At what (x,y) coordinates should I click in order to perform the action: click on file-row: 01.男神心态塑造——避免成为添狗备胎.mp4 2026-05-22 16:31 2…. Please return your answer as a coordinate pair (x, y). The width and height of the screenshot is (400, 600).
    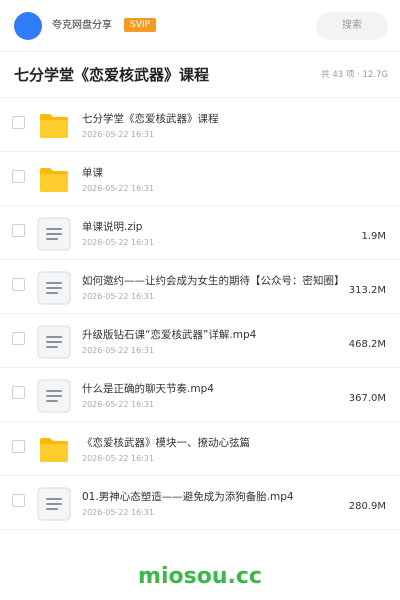
    Looking at the image, I should click on (200, 503).